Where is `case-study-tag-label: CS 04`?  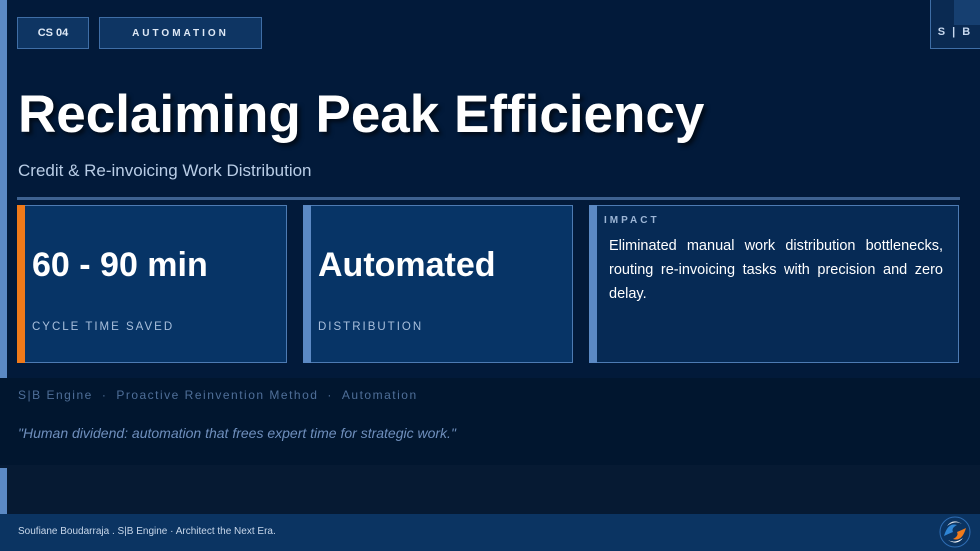 case-study-tag-label: CS 04 is located at coordinates (53, 33).